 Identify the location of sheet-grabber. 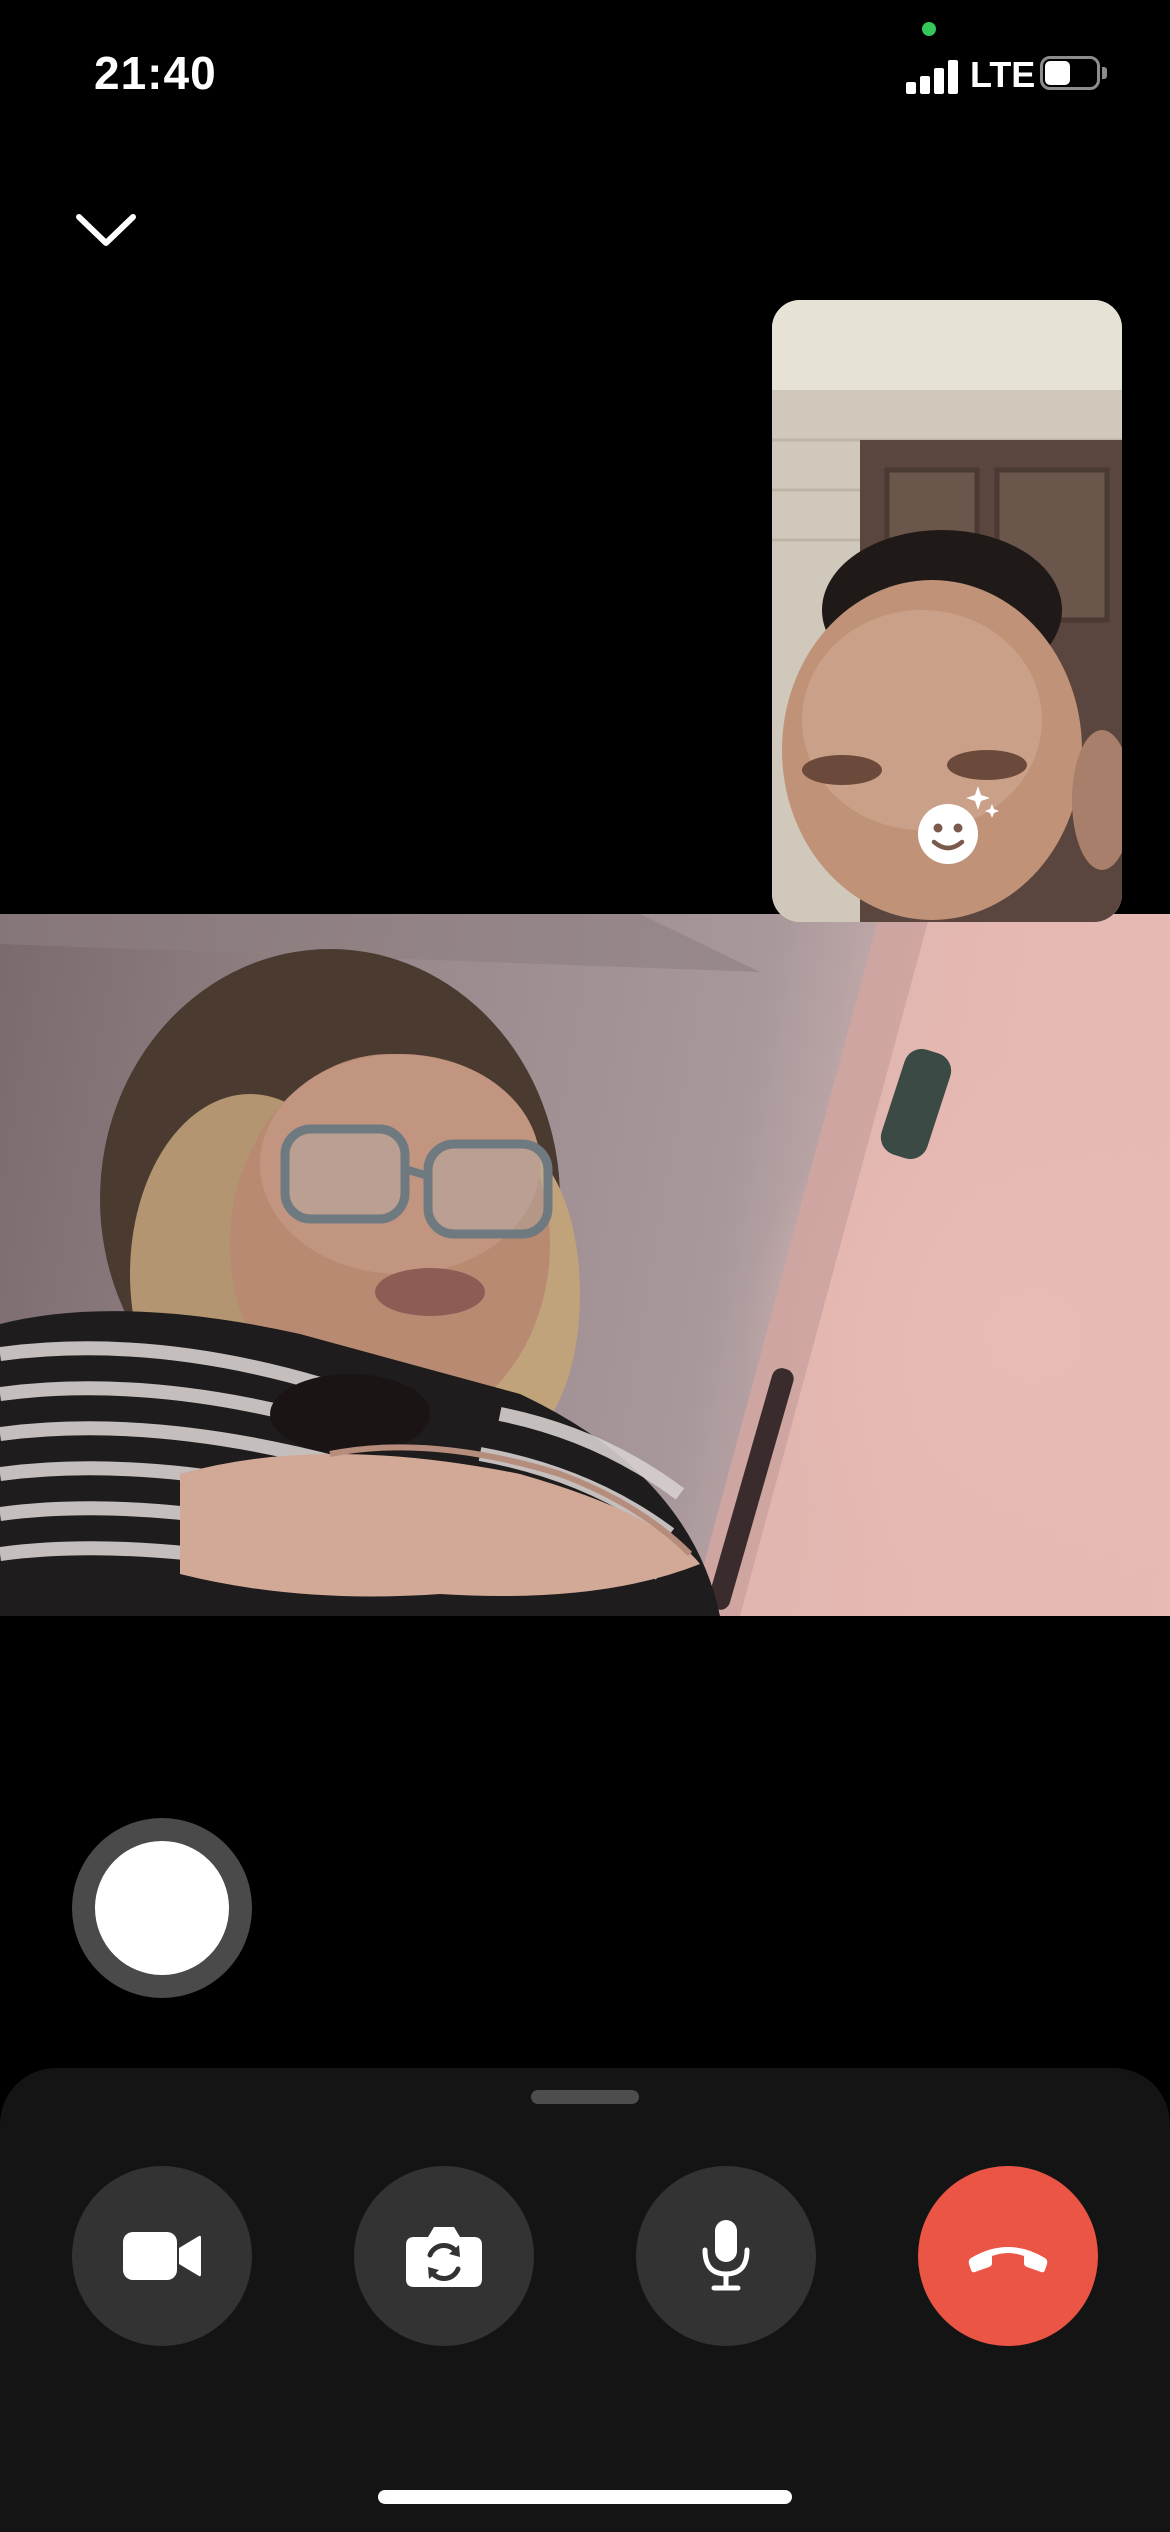
(585, 2097).